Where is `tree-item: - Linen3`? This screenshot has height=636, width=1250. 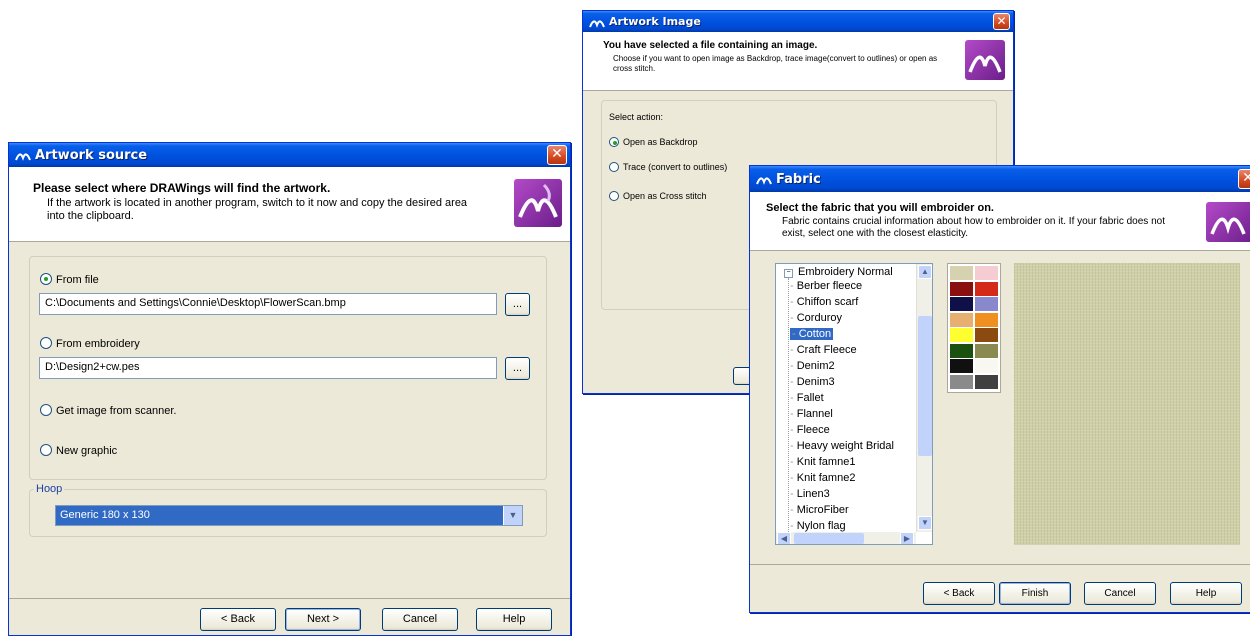
tree-item: - Linen3 is located at coordinates (810, 494).